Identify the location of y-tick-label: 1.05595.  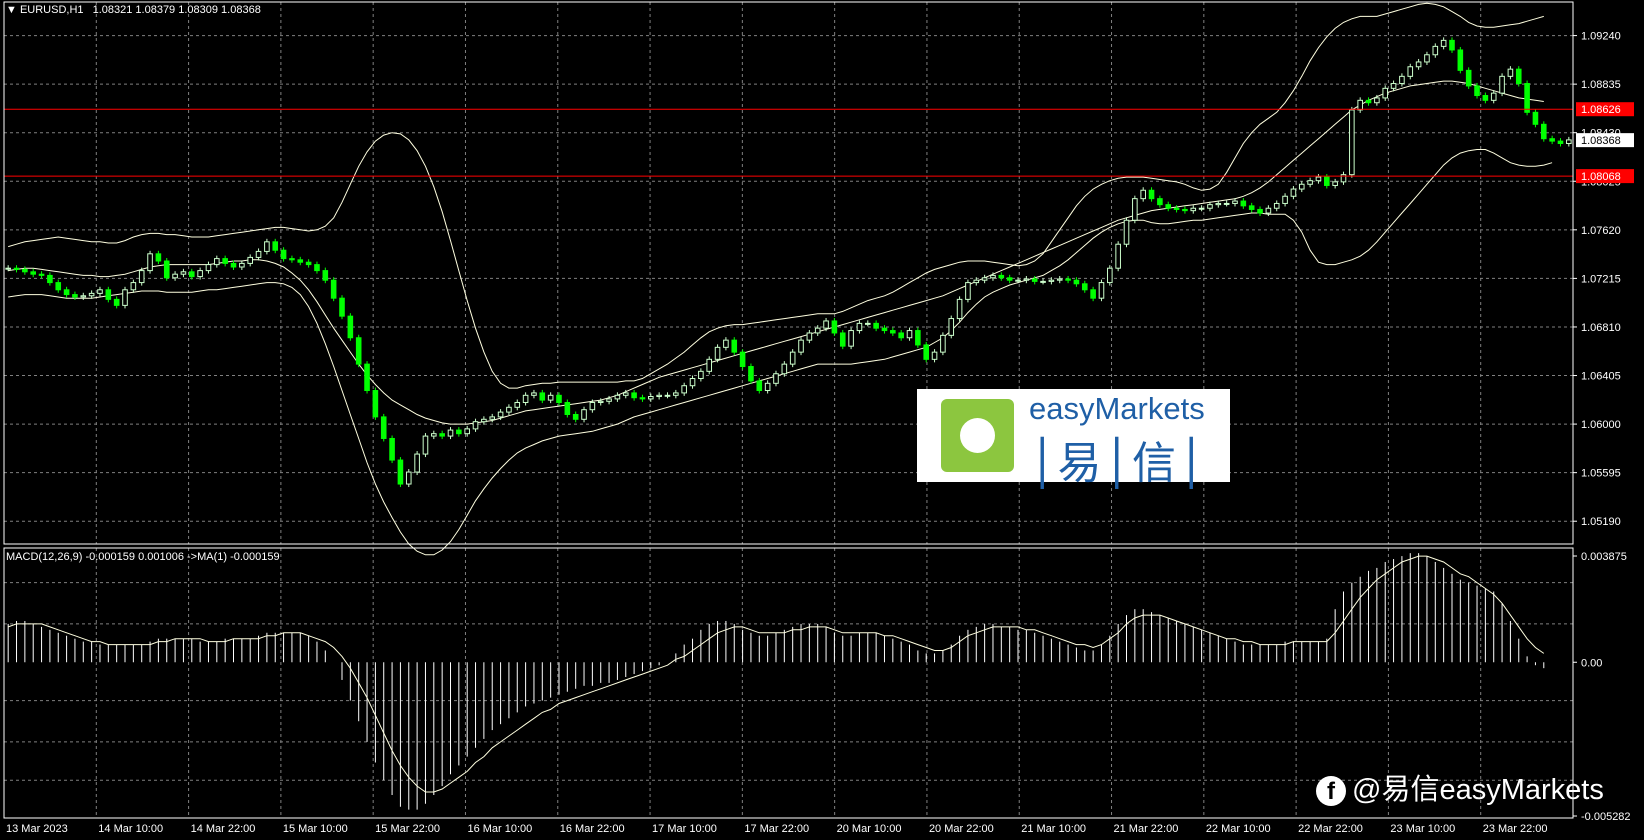
(1601, 474).